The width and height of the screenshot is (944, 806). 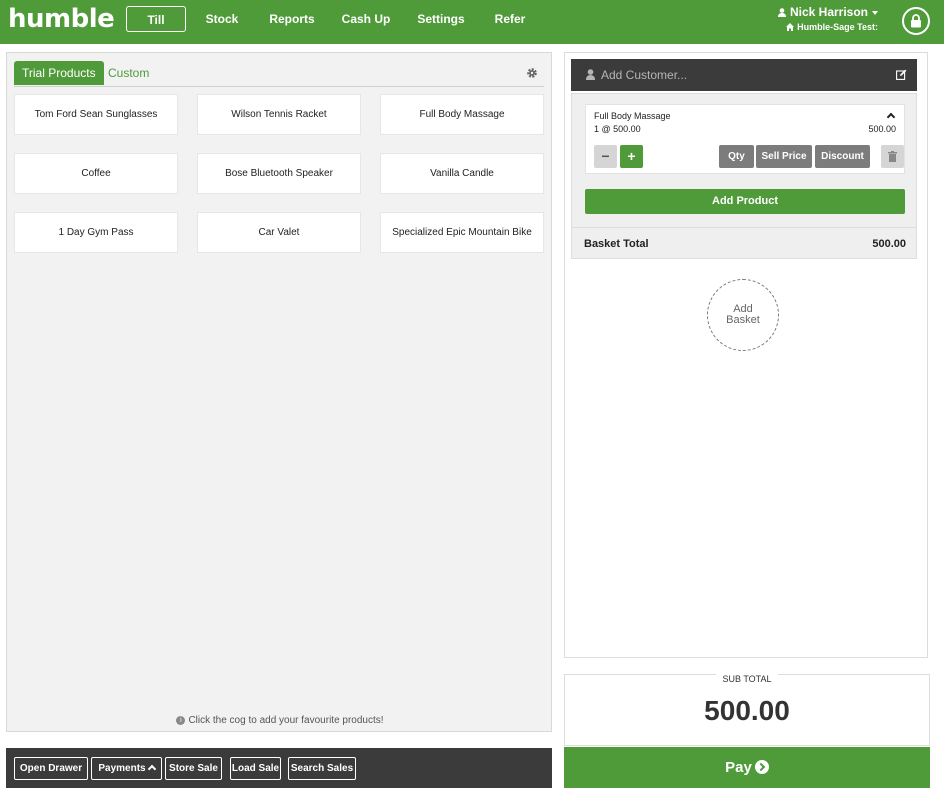 What do you see at coordinates (193, 768) in the screenshot?
I see `store-sale-button: Store Sale` at bounding box center [193, 768].